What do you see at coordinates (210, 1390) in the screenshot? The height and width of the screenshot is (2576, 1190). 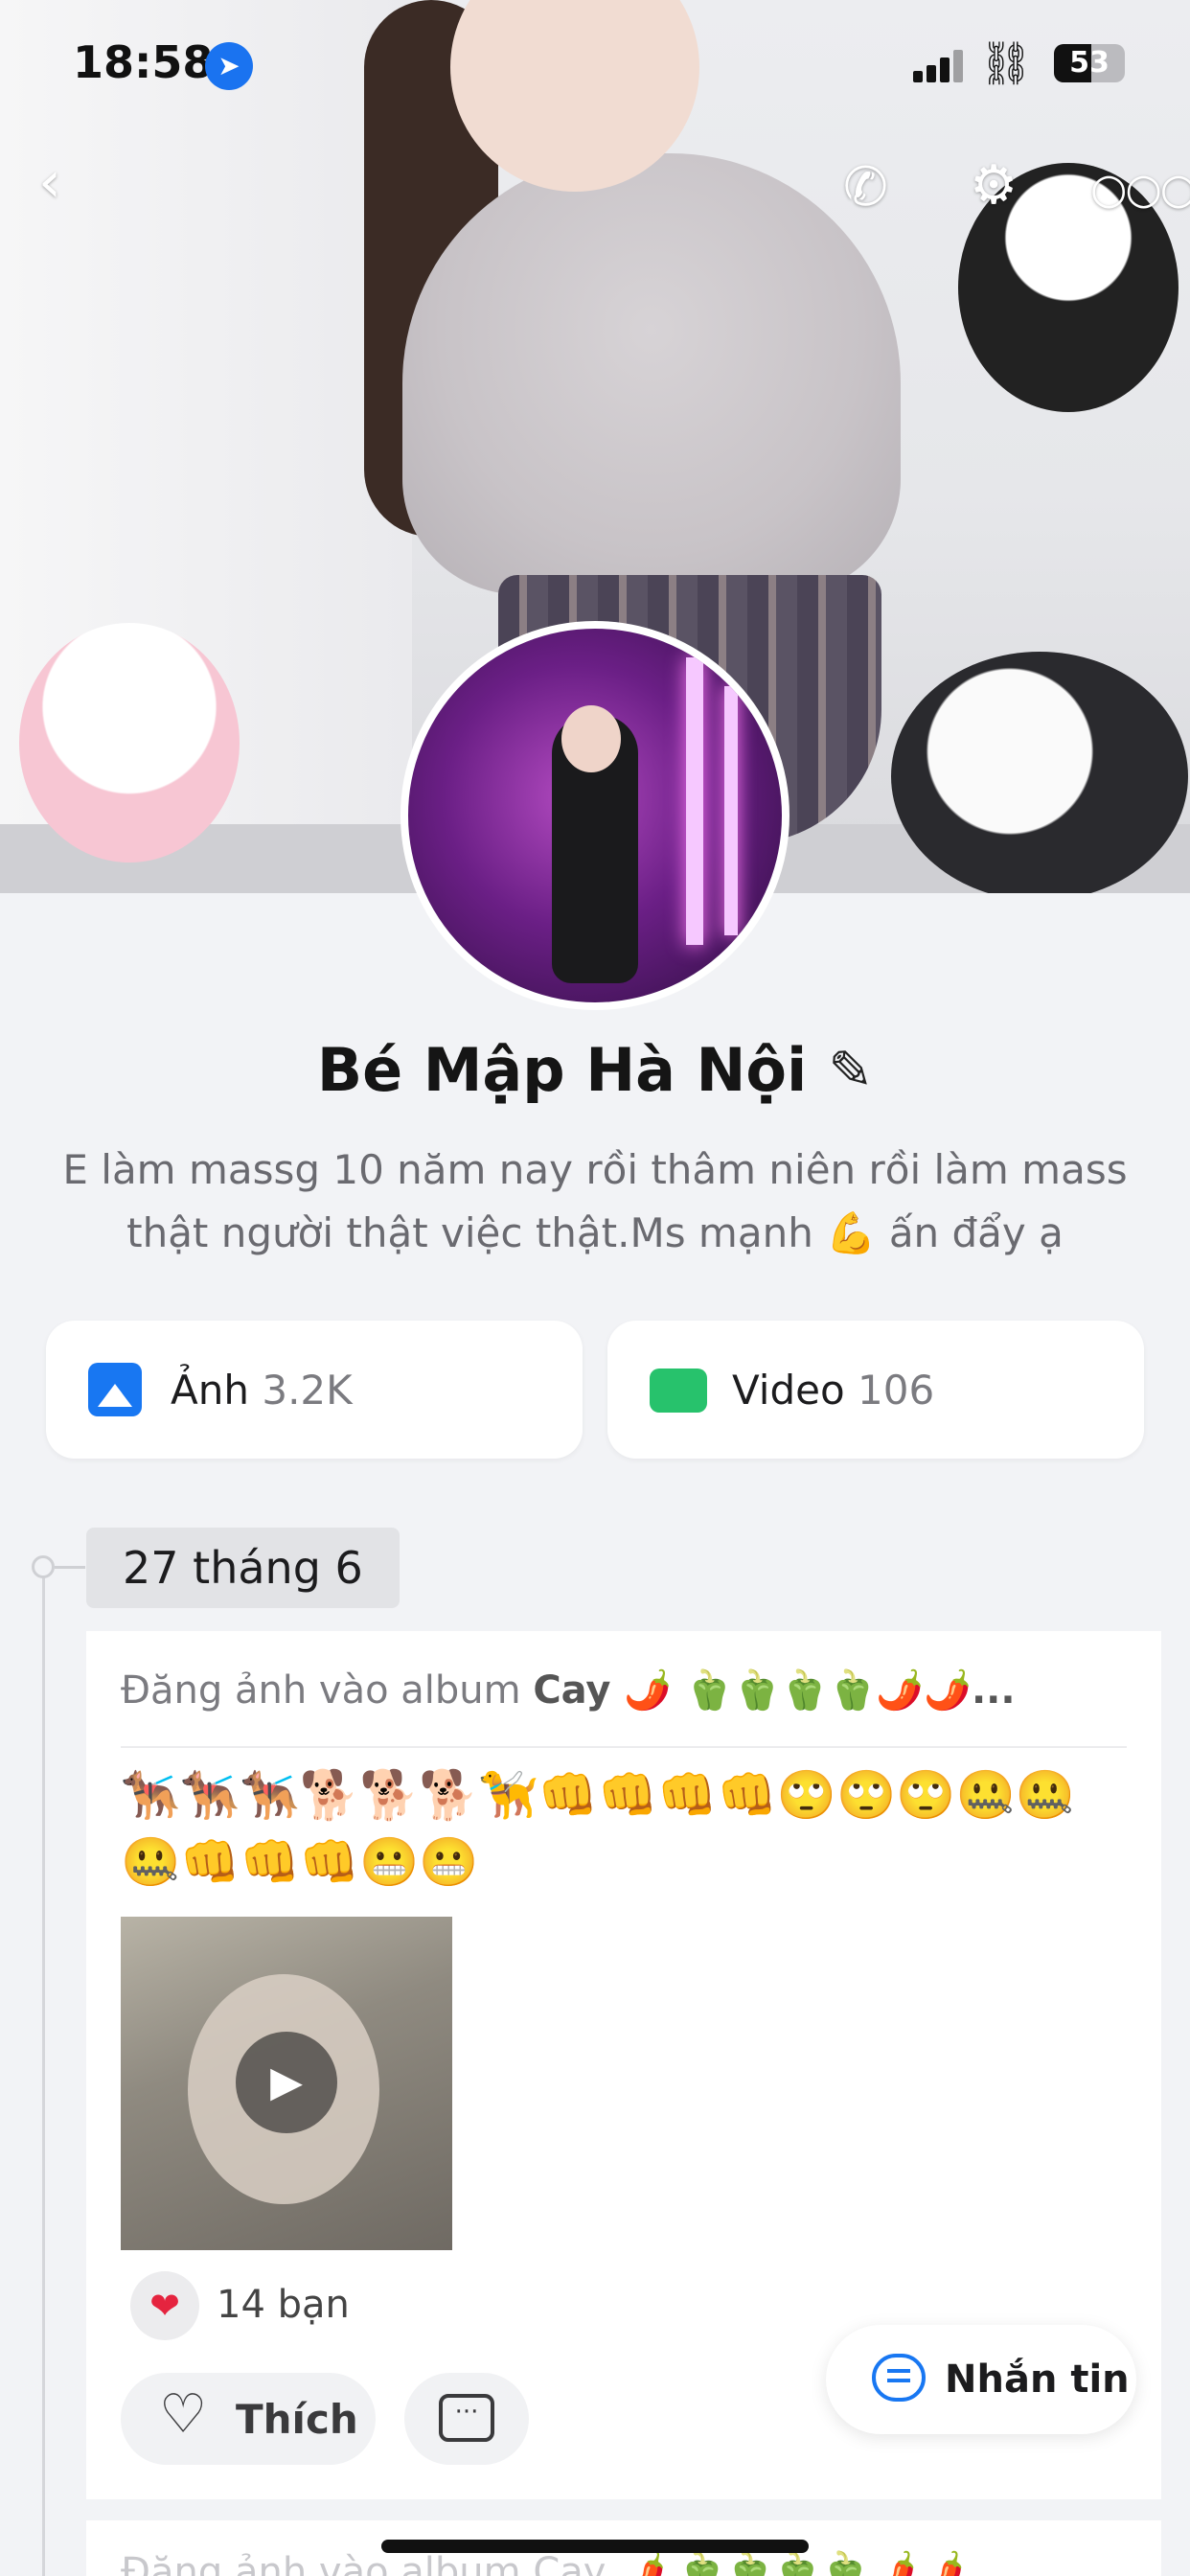 I see `photos-label: Ảnh` at bounding box center [210, 1390].